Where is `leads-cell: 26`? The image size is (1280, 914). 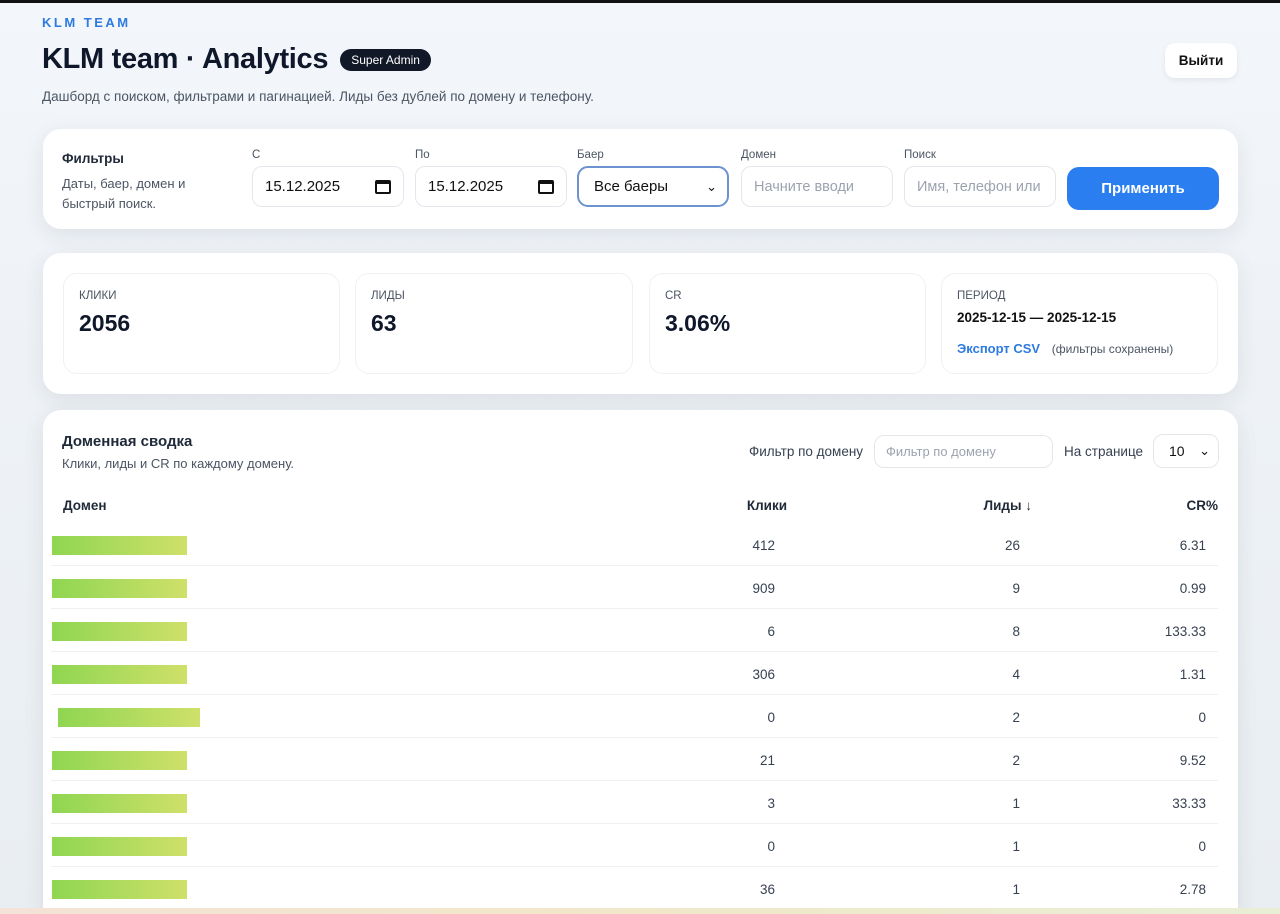 leads-cell: 26 is located at coordinates (1012, 545).